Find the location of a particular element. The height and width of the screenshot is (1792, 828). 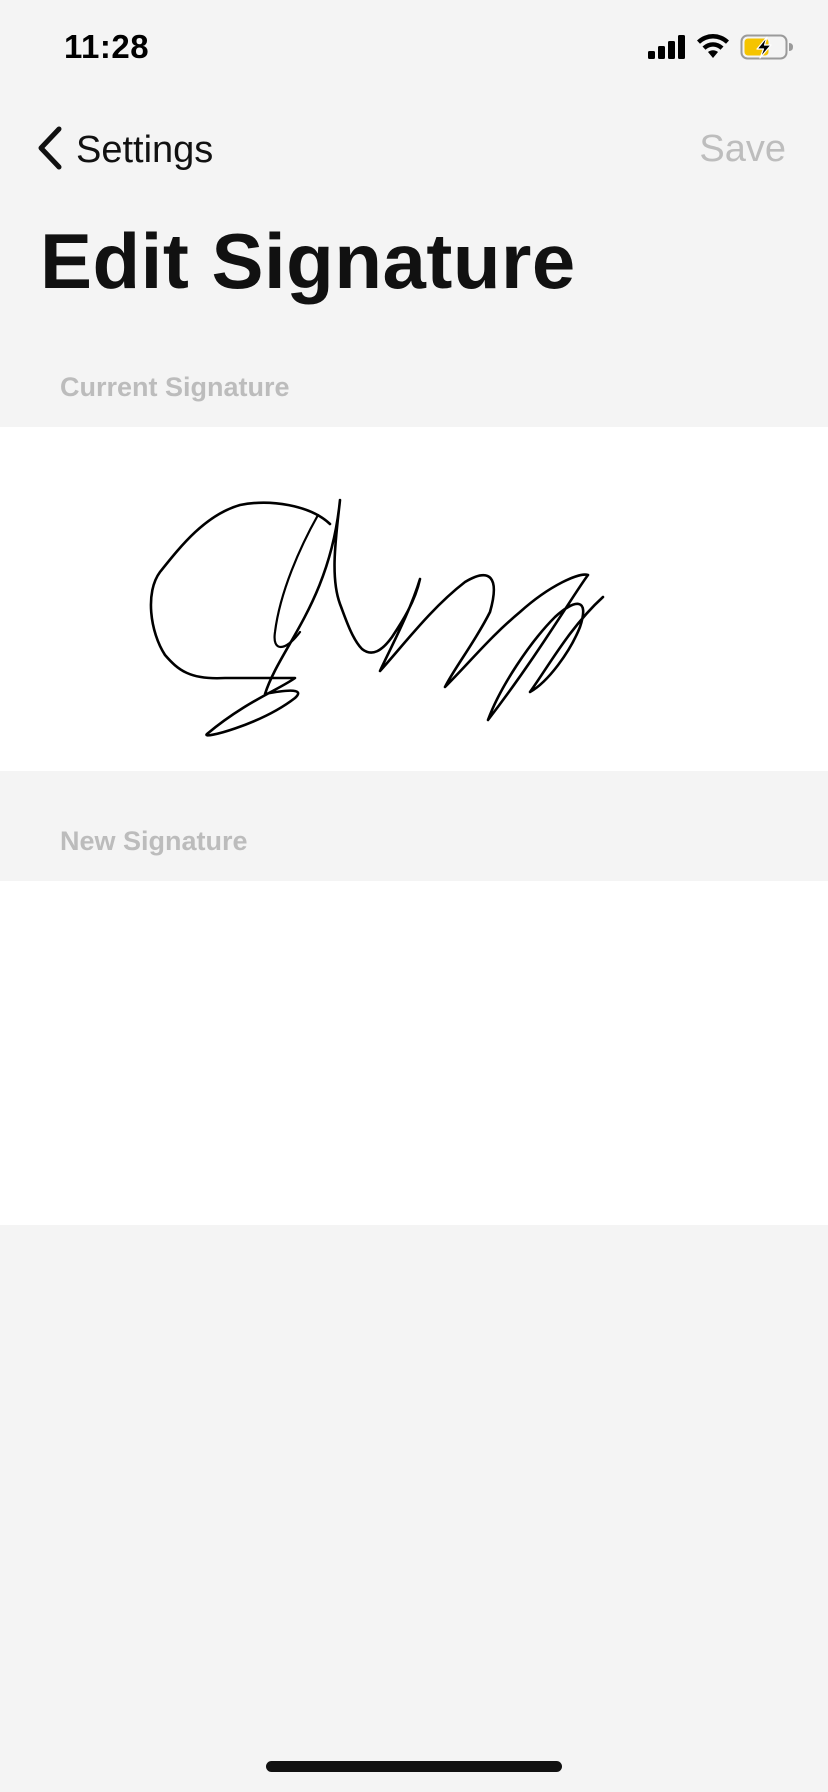

back-button: Settings is located at coordinates (124, 150).